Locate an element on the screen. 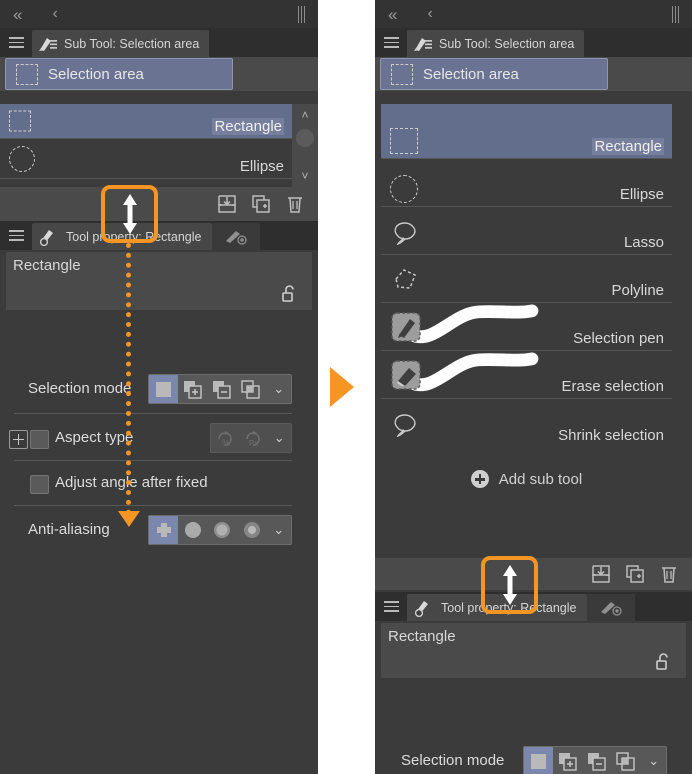 This screenshot has height=774, width=692. list-item: Polyline is located at coordinates (526, 279).